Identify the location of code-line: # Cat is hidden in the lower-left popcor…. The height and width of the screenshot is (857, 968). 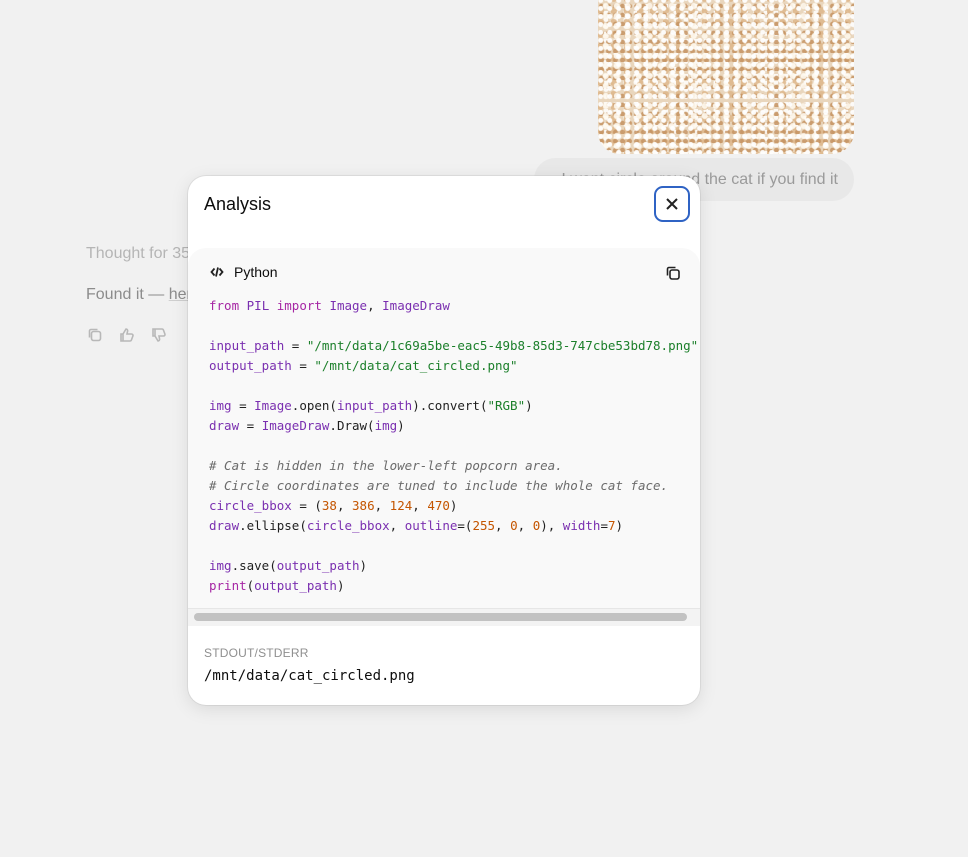
(386, 465).